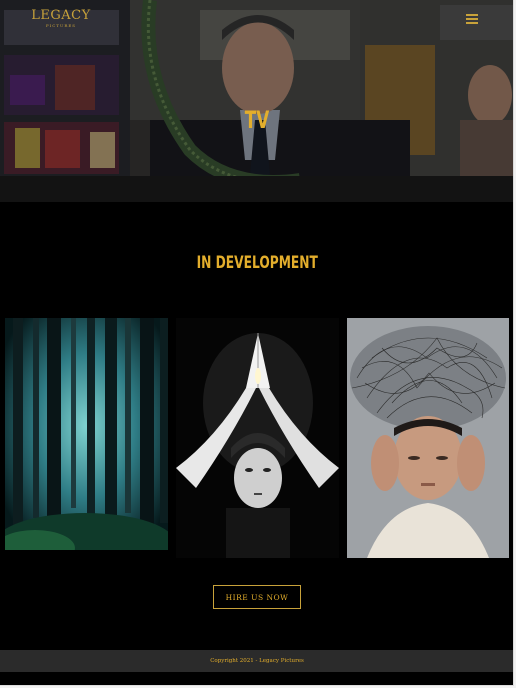  I want to click on project-card-forest, so click(86, 438).